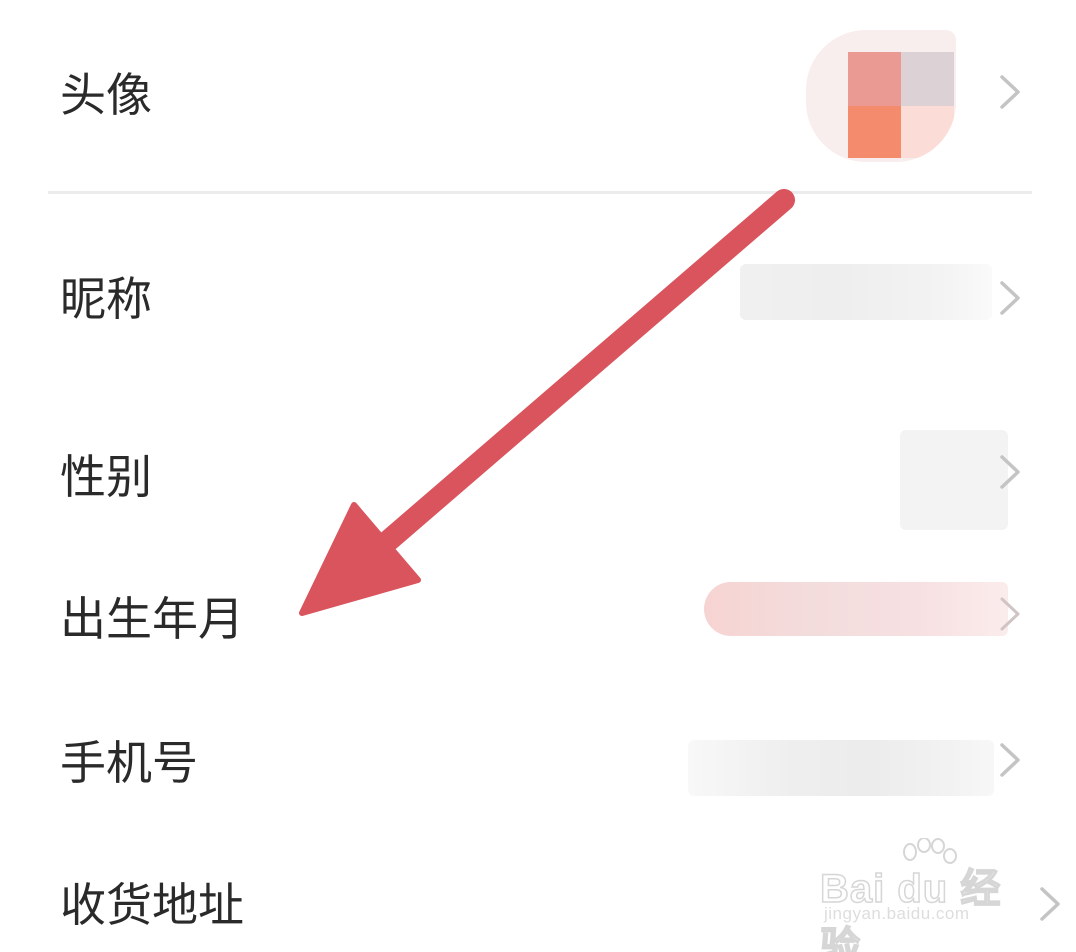  I want to click on row-label-address: 收货地址, so click(152, 905).